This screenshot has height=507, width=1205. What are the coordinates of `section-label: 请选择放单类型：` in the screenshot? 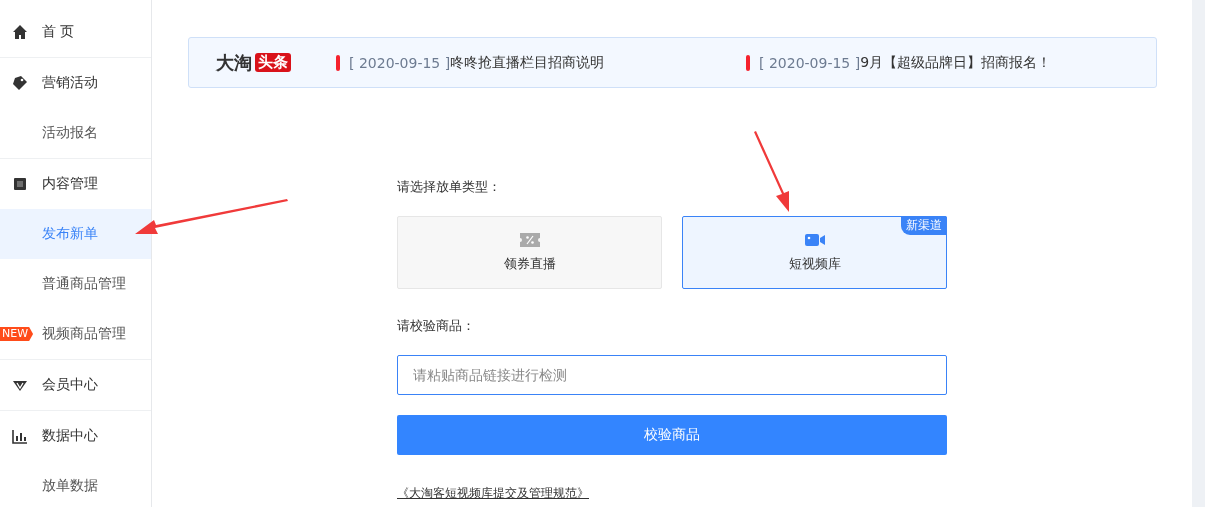 It's located at (449, 187).